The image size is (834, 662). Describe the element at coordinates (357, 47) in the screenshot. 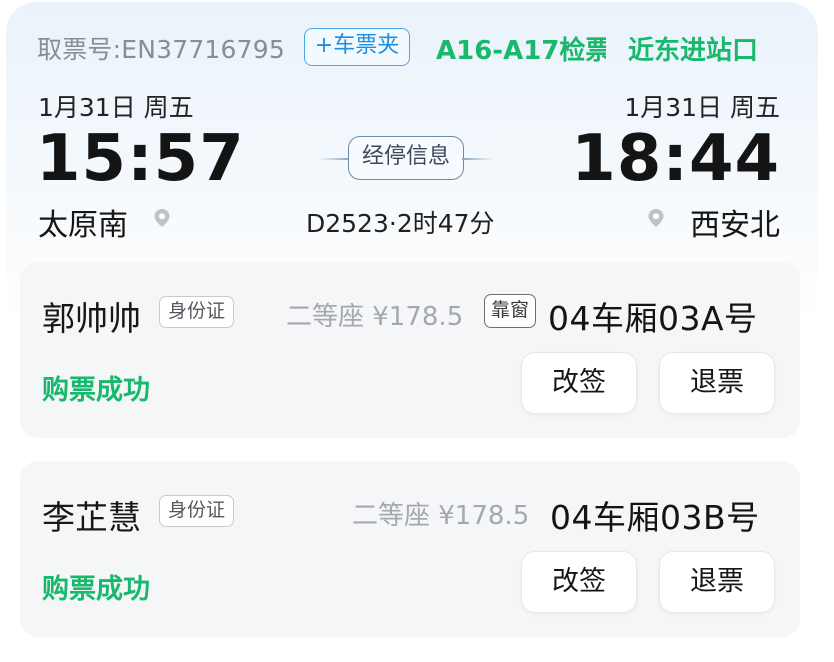

I see `add-to-ticket-folder-button: +车票夹` at that location.